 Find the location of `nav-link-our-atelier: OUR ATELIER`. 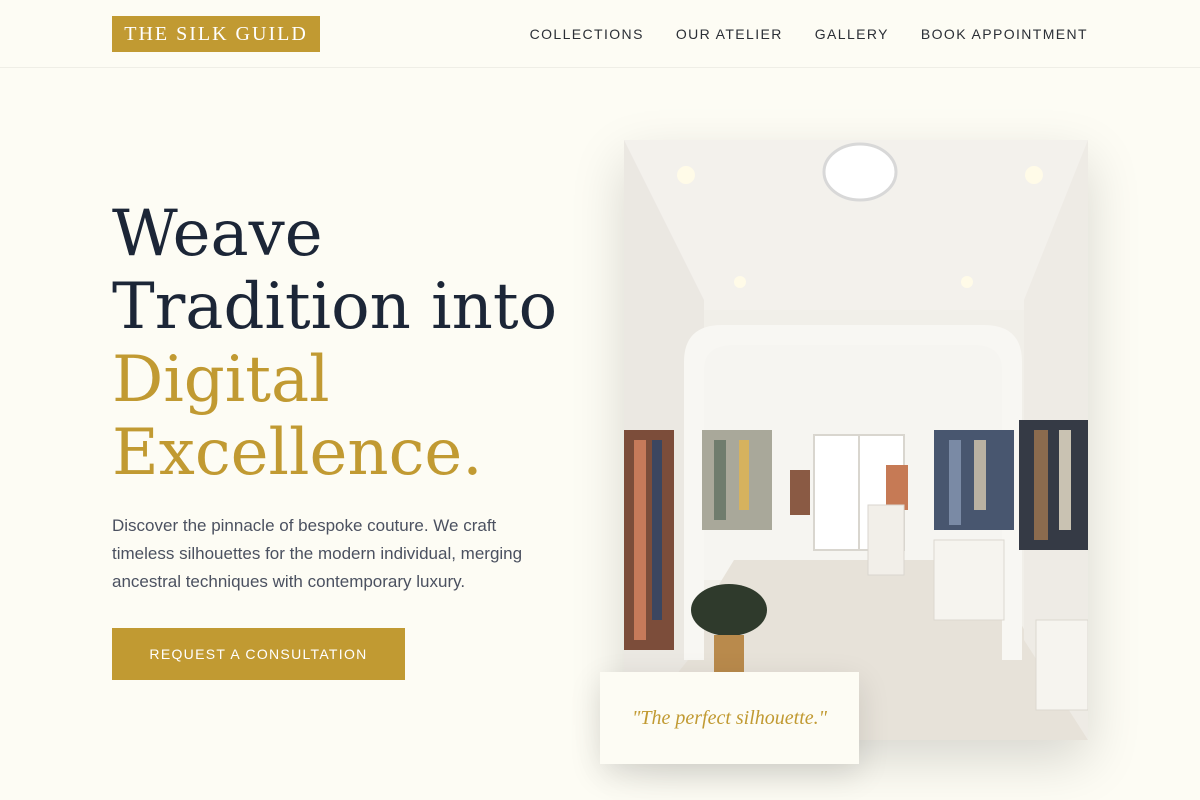

nav-link-our-atelier: OUR ATELIER is located at coordinates (729, 34).